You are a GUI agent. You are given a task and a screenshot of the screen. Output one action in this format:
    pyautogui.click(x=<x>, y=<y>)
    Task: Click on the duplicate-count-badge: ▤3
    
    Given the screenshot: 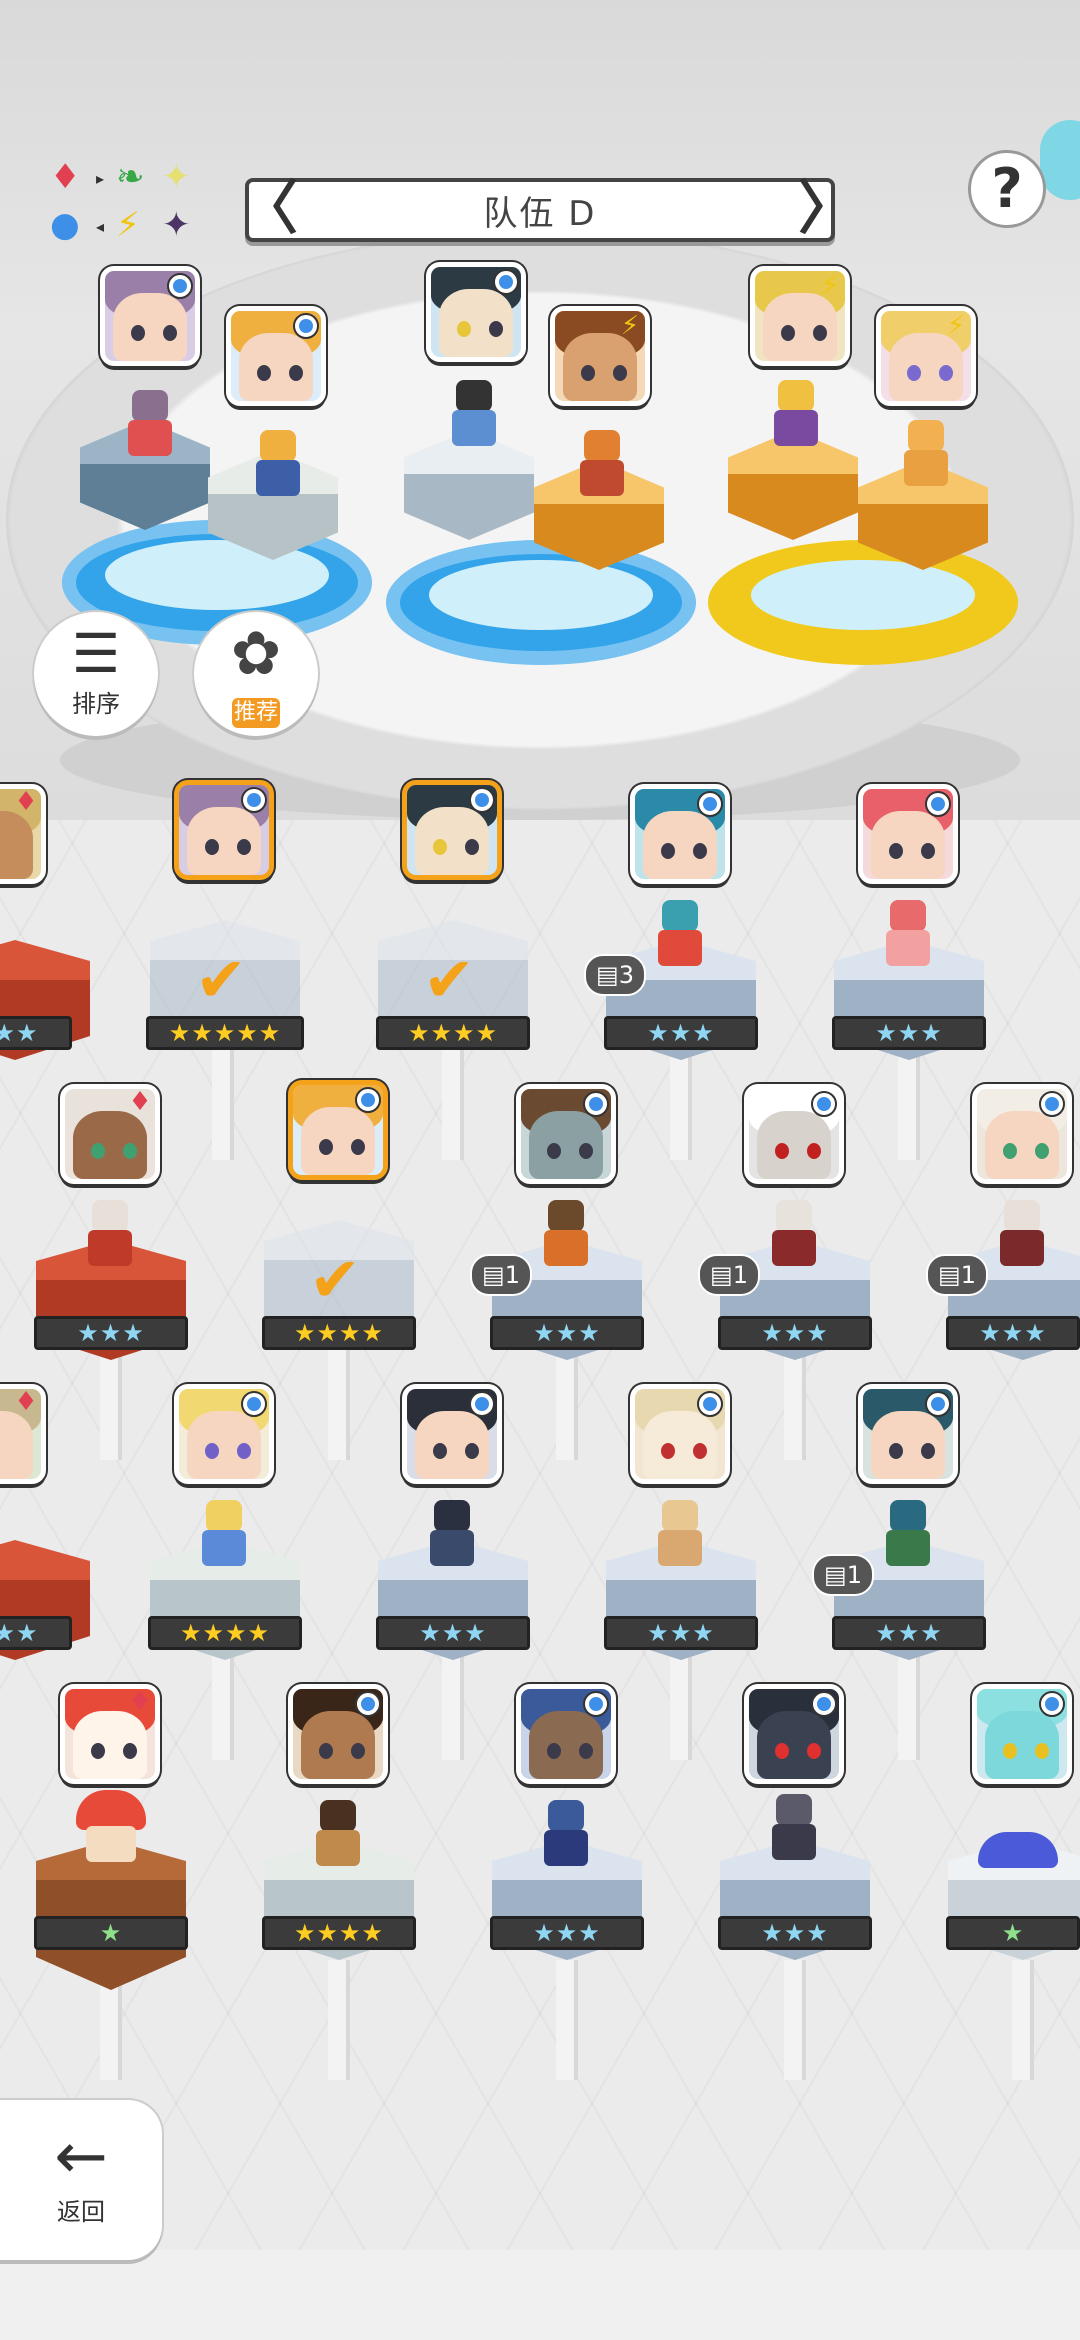 What is the action you would take?
    pyautogui.click(x=615, y=975)
    